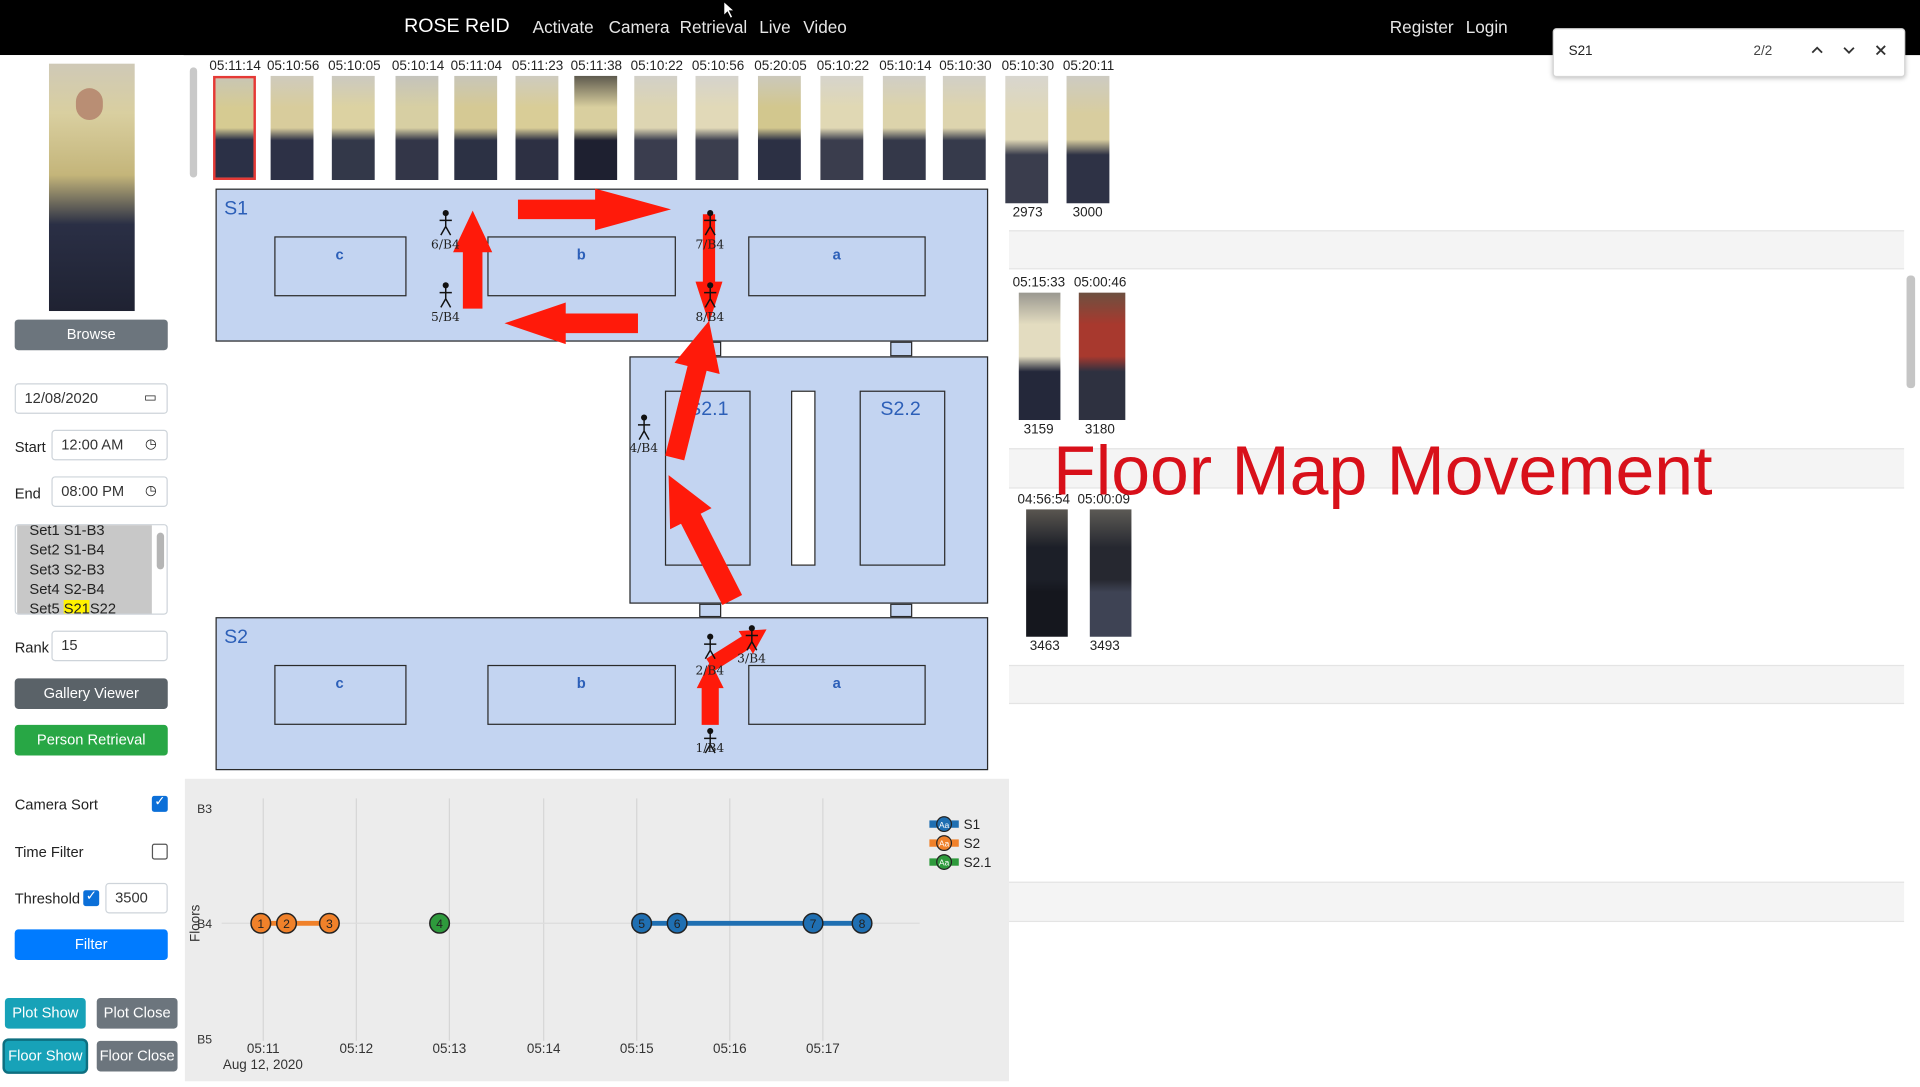  What do you see at coordinates (356, 1048) in the screenshot?
I see `x-tick-label: 05:12` at bounding box center [356, 1048].